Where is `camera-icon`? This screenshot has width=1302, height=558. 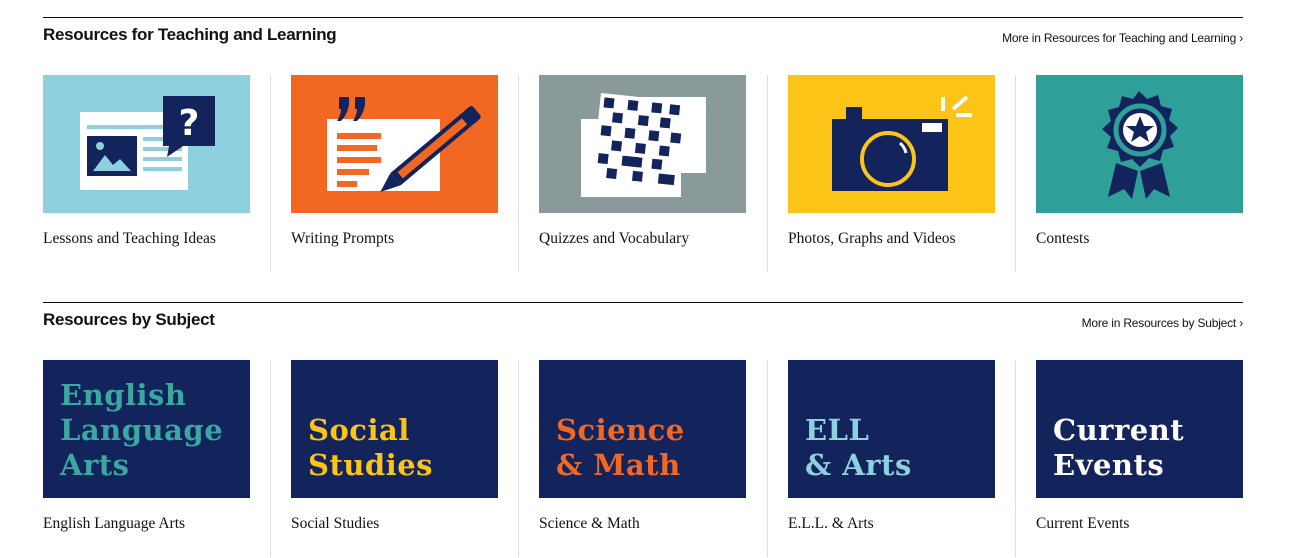 camera-icon is located at coordinates (891, 144).